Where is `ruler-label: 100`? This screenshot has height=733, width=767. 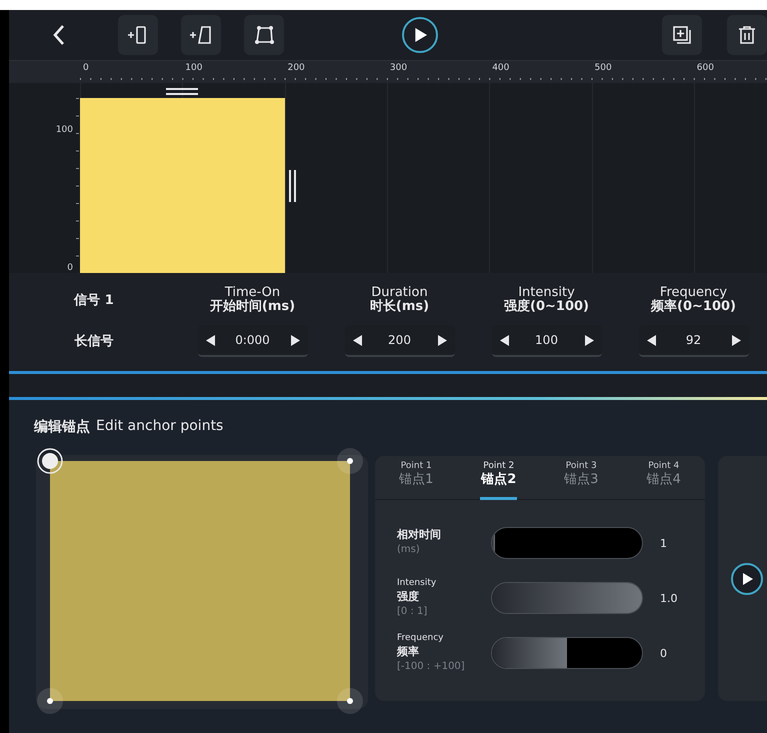
ruler-label: 100 is located at coordinates (193, 68).